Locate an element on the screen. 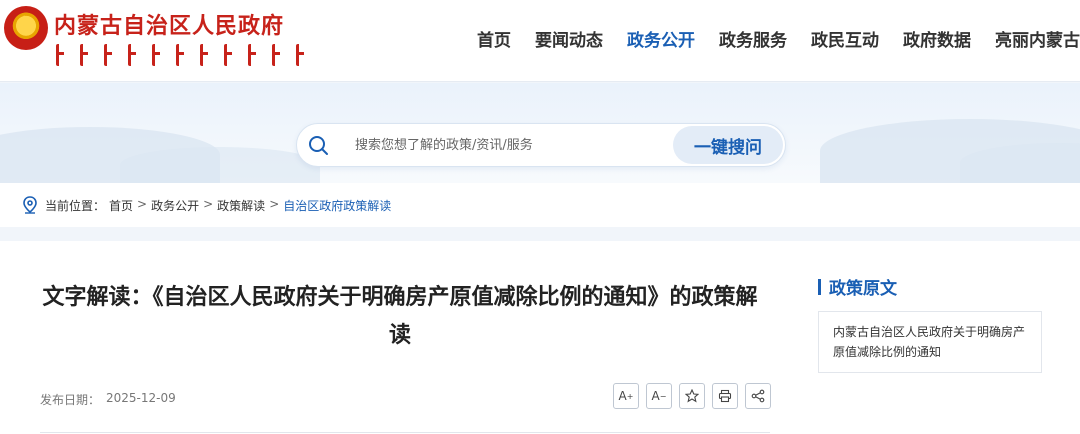  font-decrease-button: A − is located at coordinates (659, 396).